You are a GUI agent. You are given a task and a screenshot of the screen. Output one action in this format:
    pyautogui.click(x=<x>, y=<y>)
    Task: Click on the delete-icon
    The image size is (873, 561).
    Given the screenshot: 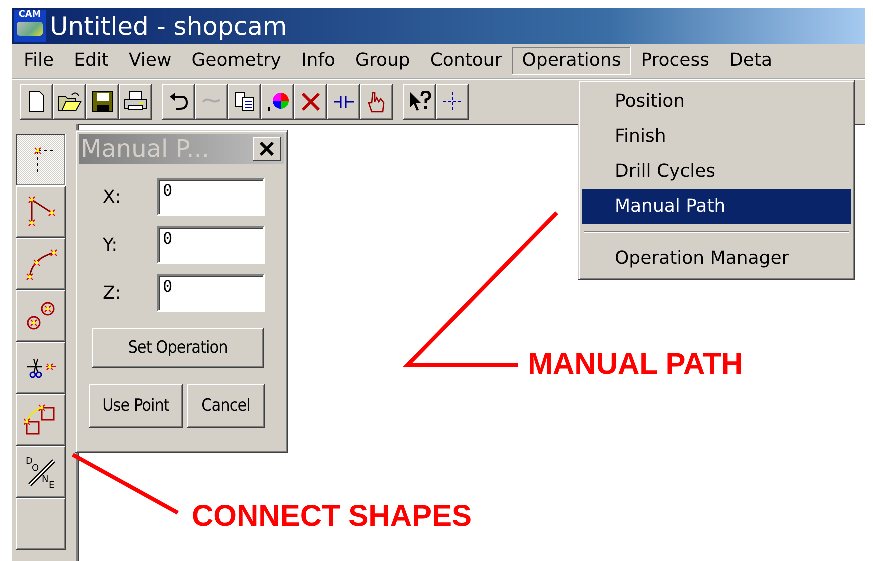 What is the action you would take?
    pyautogui.click(x=311, y=102)
    